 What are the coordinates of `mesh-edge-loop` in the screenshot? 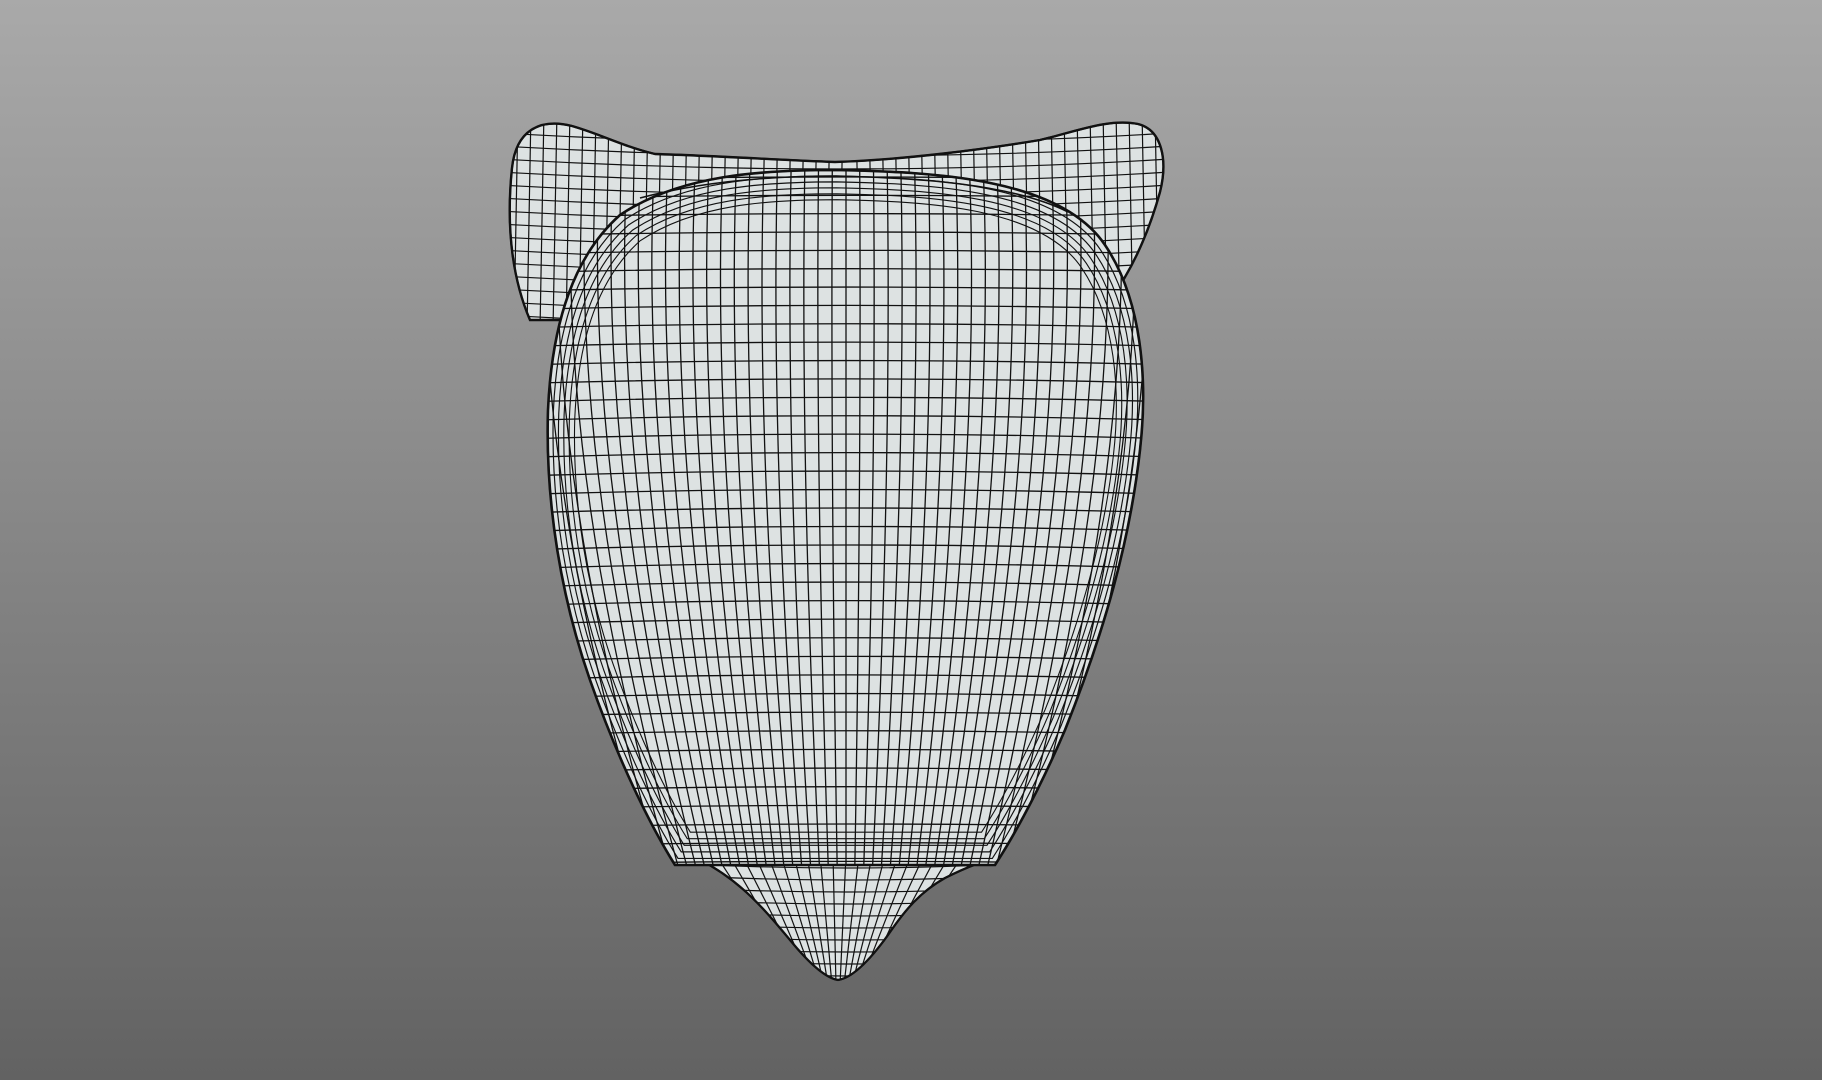 It's located at (836, 126).